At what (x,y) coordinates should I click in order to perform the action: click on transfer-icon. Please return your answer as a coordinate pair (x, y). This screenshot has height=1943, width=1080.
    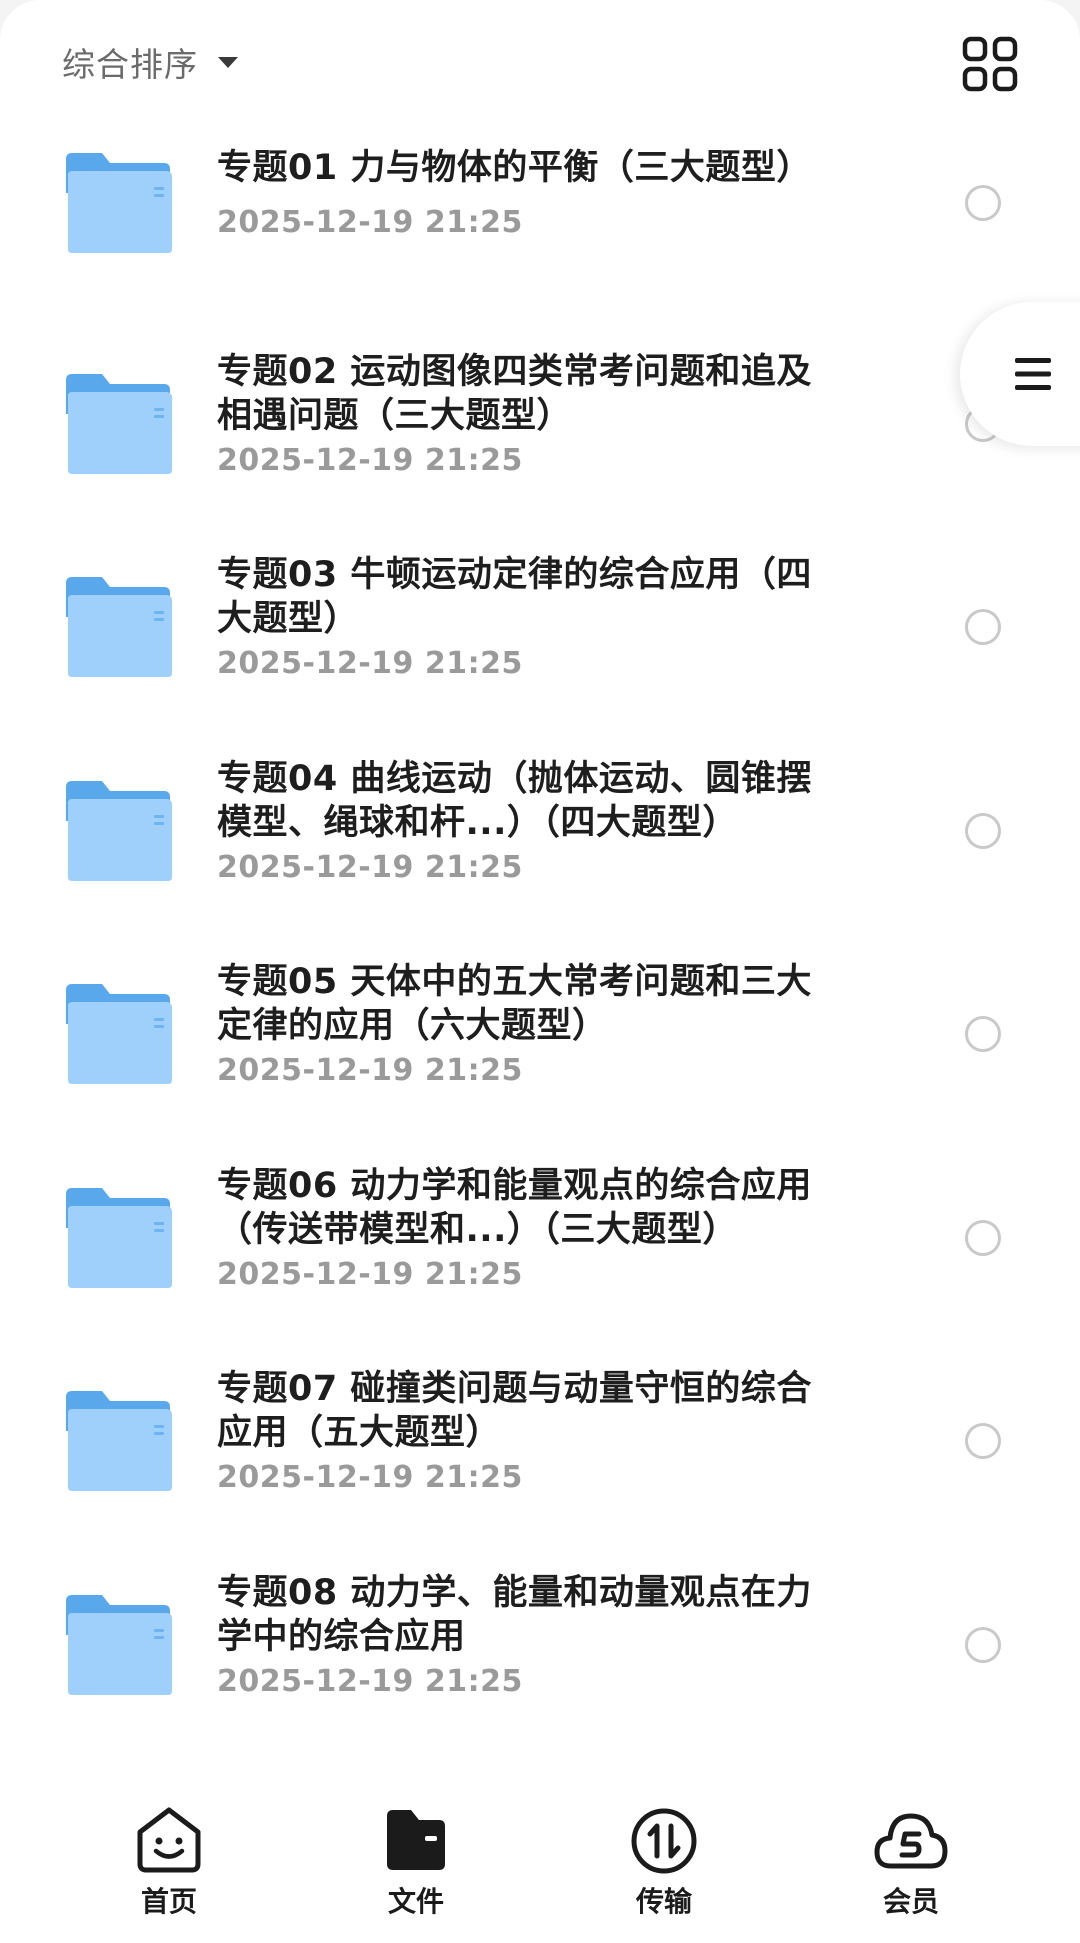
    Looking at the image, I should click on (664, 1841).